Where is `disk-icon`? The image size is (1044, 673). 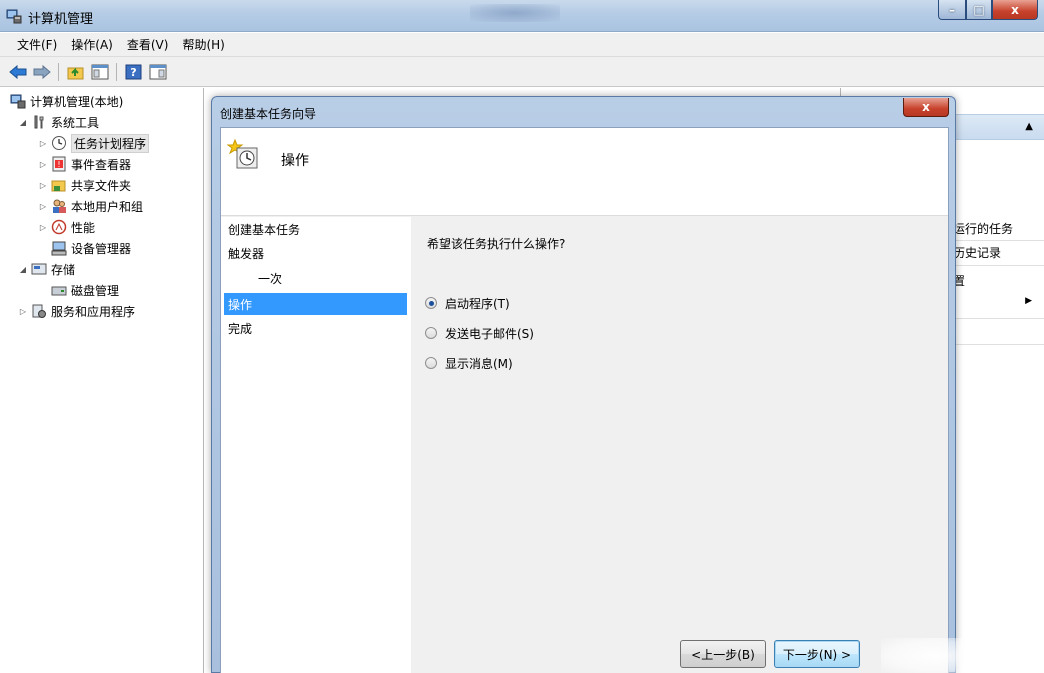 disk-icon is located at coordinates (59, 290).